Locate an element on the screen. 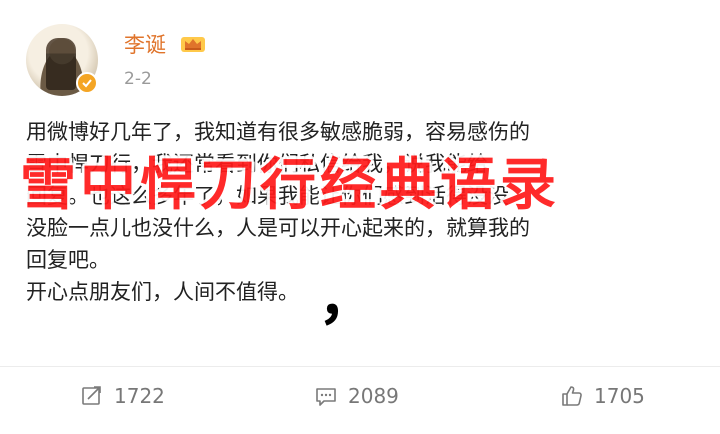 This screenshot has height=434, width=720. verified-badge-icon is located at coordinates (87, 83).